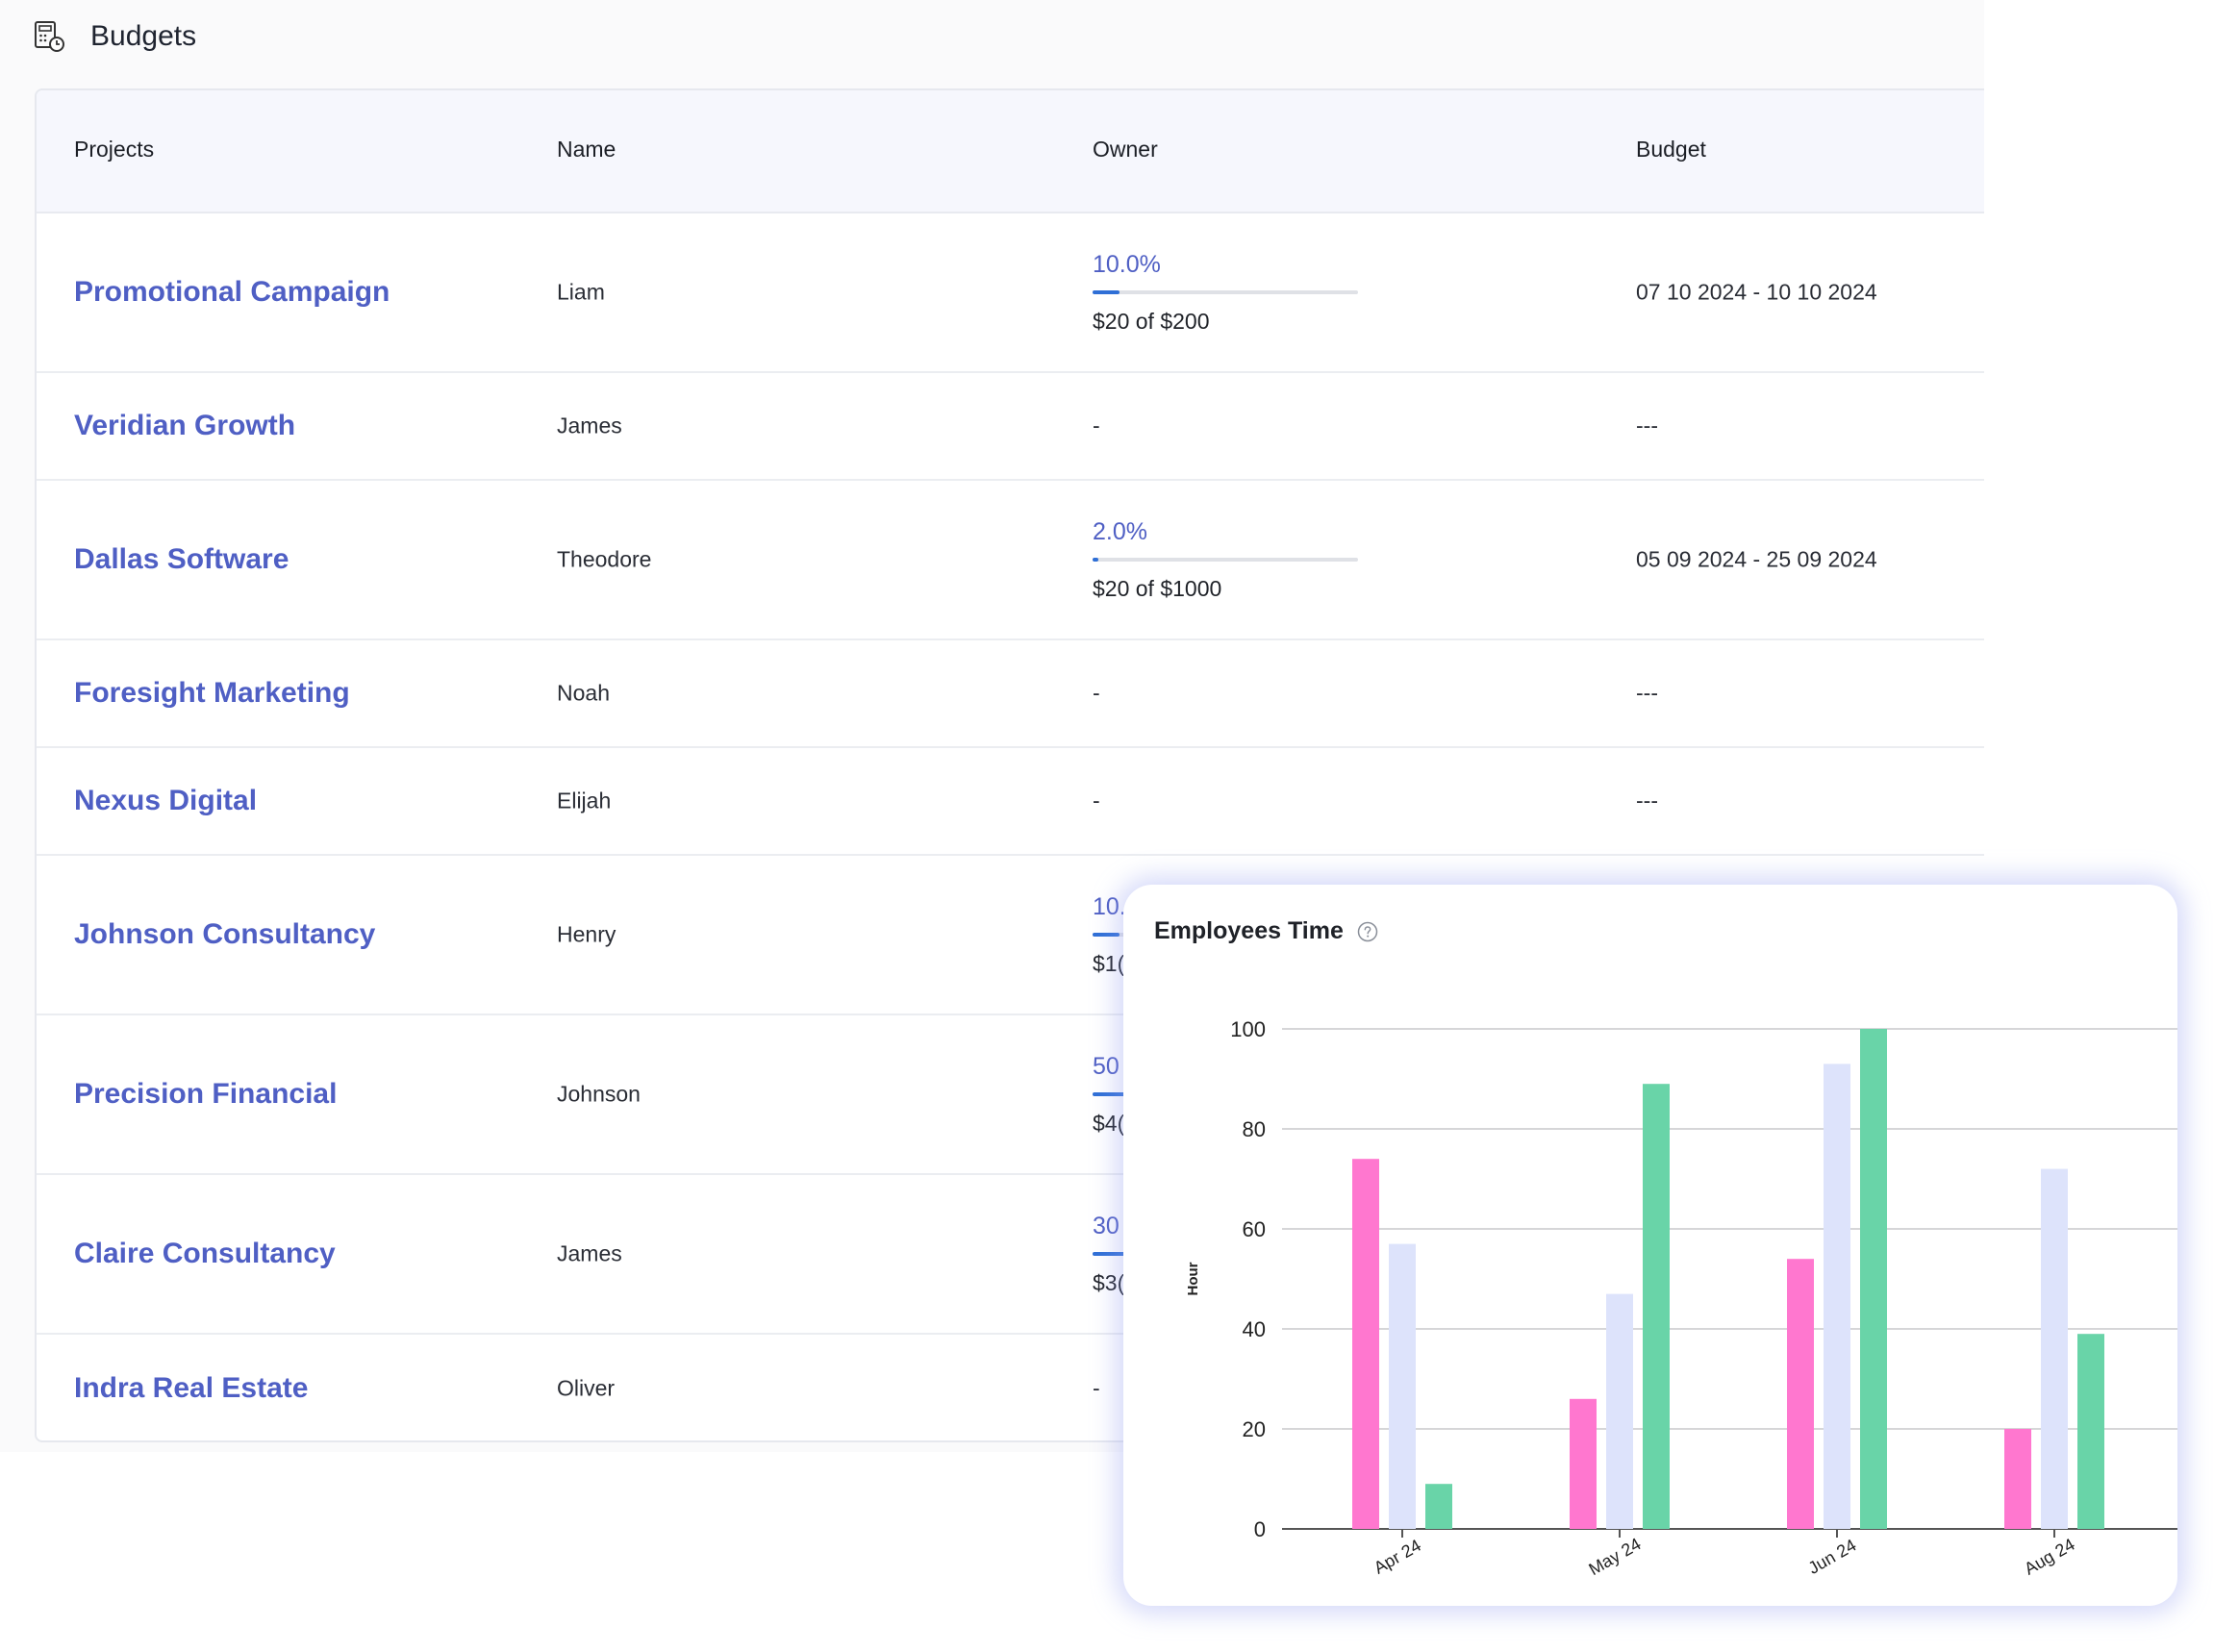  I want to click on project-name-cell: Oliver, so click(587, 1388).